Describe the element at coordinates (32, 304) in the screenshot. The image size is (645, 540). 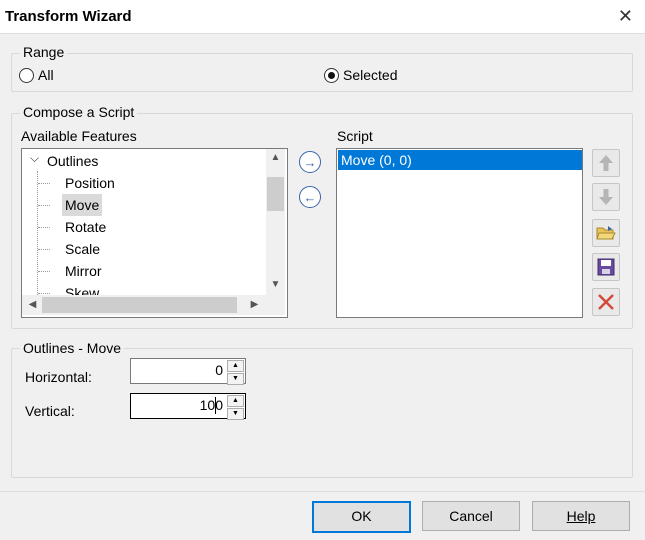
I see `scroll-left-icon: ◀` at that location.